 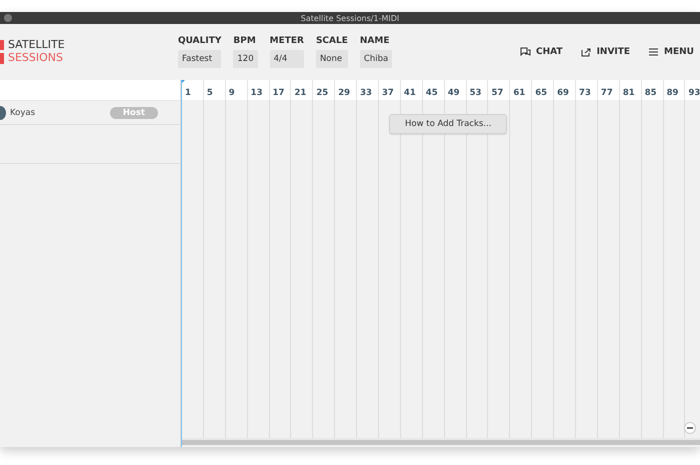 I want to click on bar-number: 61, so click(x=521, y=90).